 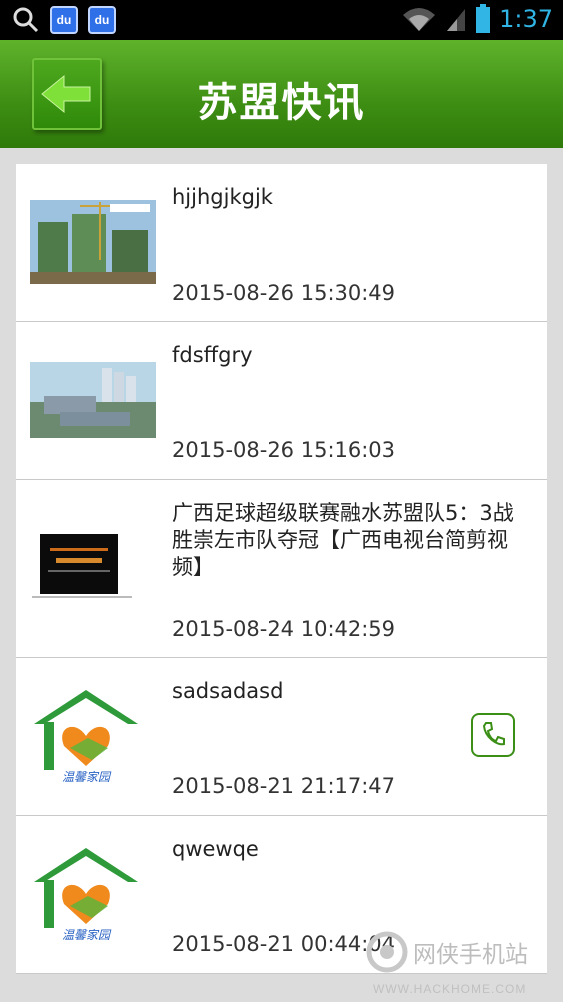 What do you see at coordinates (281, 737) in the screenshot?
I see `list-item: 温馨家园 sadsadasd 2015-08-21 21:17:47` at bounding box center [281, 737].